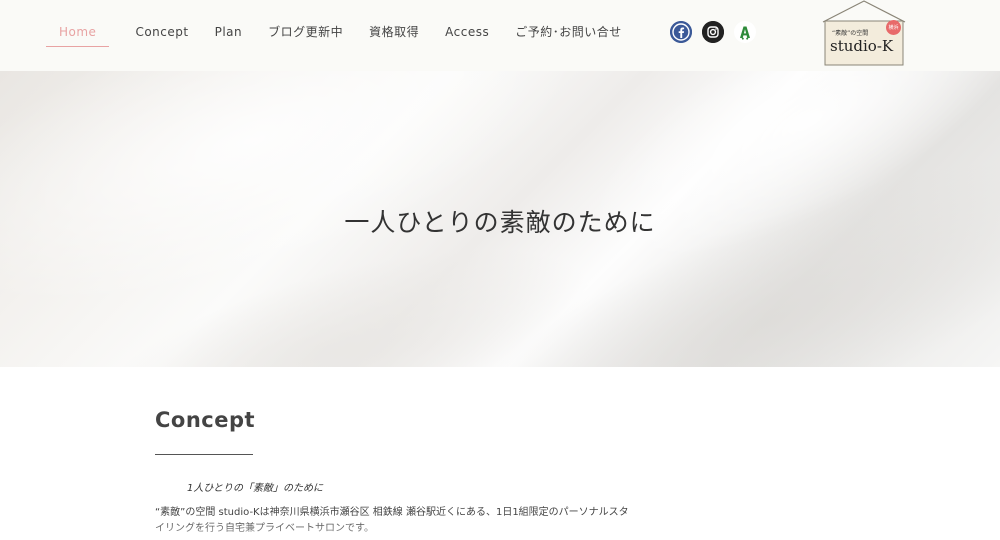 Image resolution: width=1000 pixels, height=540 pixels. Describe the element at coordinates (850, 33) in the screenshot. I see `logo-tagline: “素敵”の空間` at that location.